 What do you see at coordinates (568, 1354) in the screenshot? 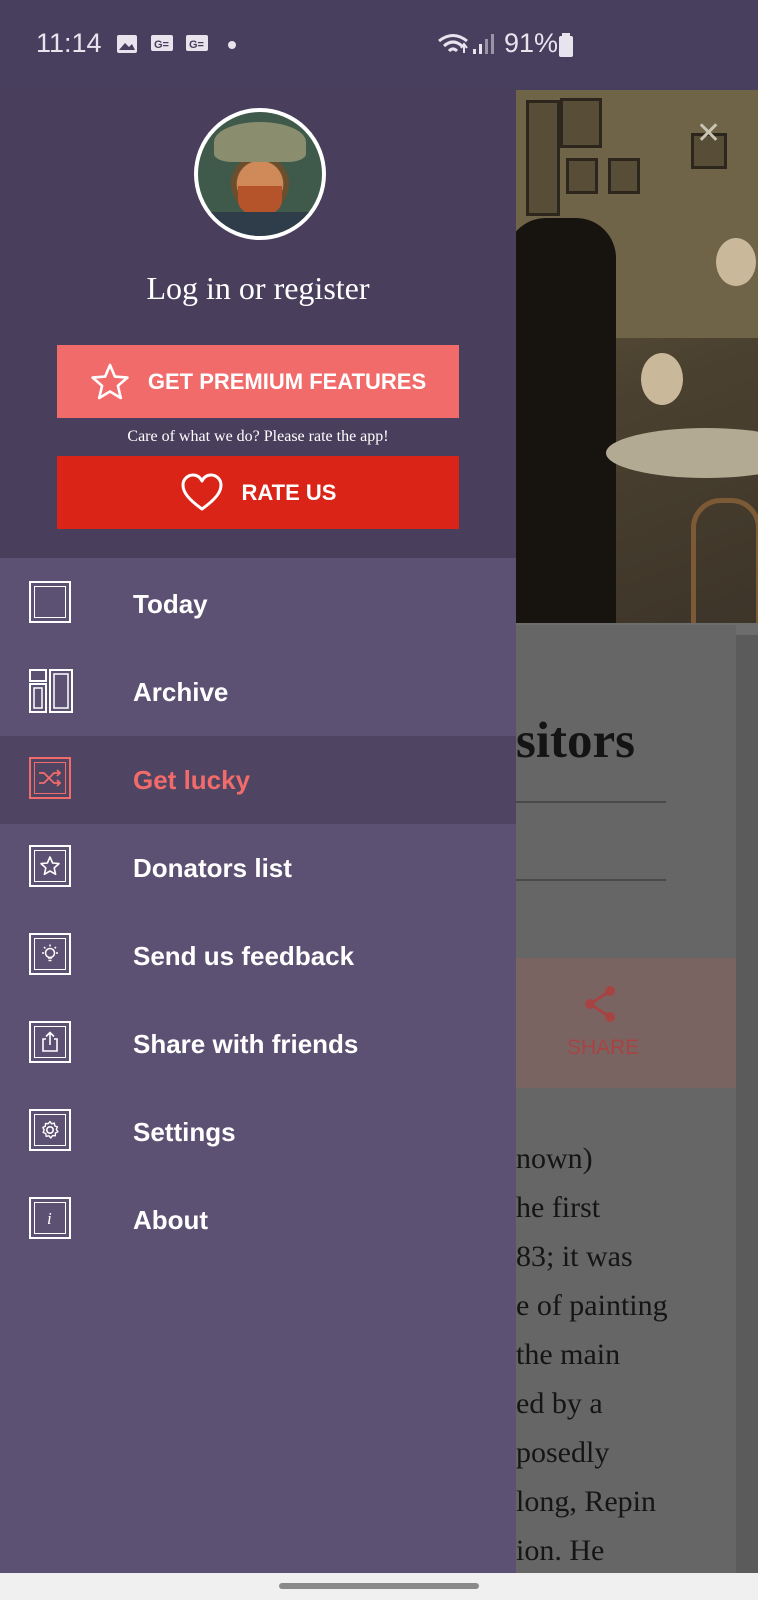
I see `article-body-line: the main` at bounding box center [568, 1354].